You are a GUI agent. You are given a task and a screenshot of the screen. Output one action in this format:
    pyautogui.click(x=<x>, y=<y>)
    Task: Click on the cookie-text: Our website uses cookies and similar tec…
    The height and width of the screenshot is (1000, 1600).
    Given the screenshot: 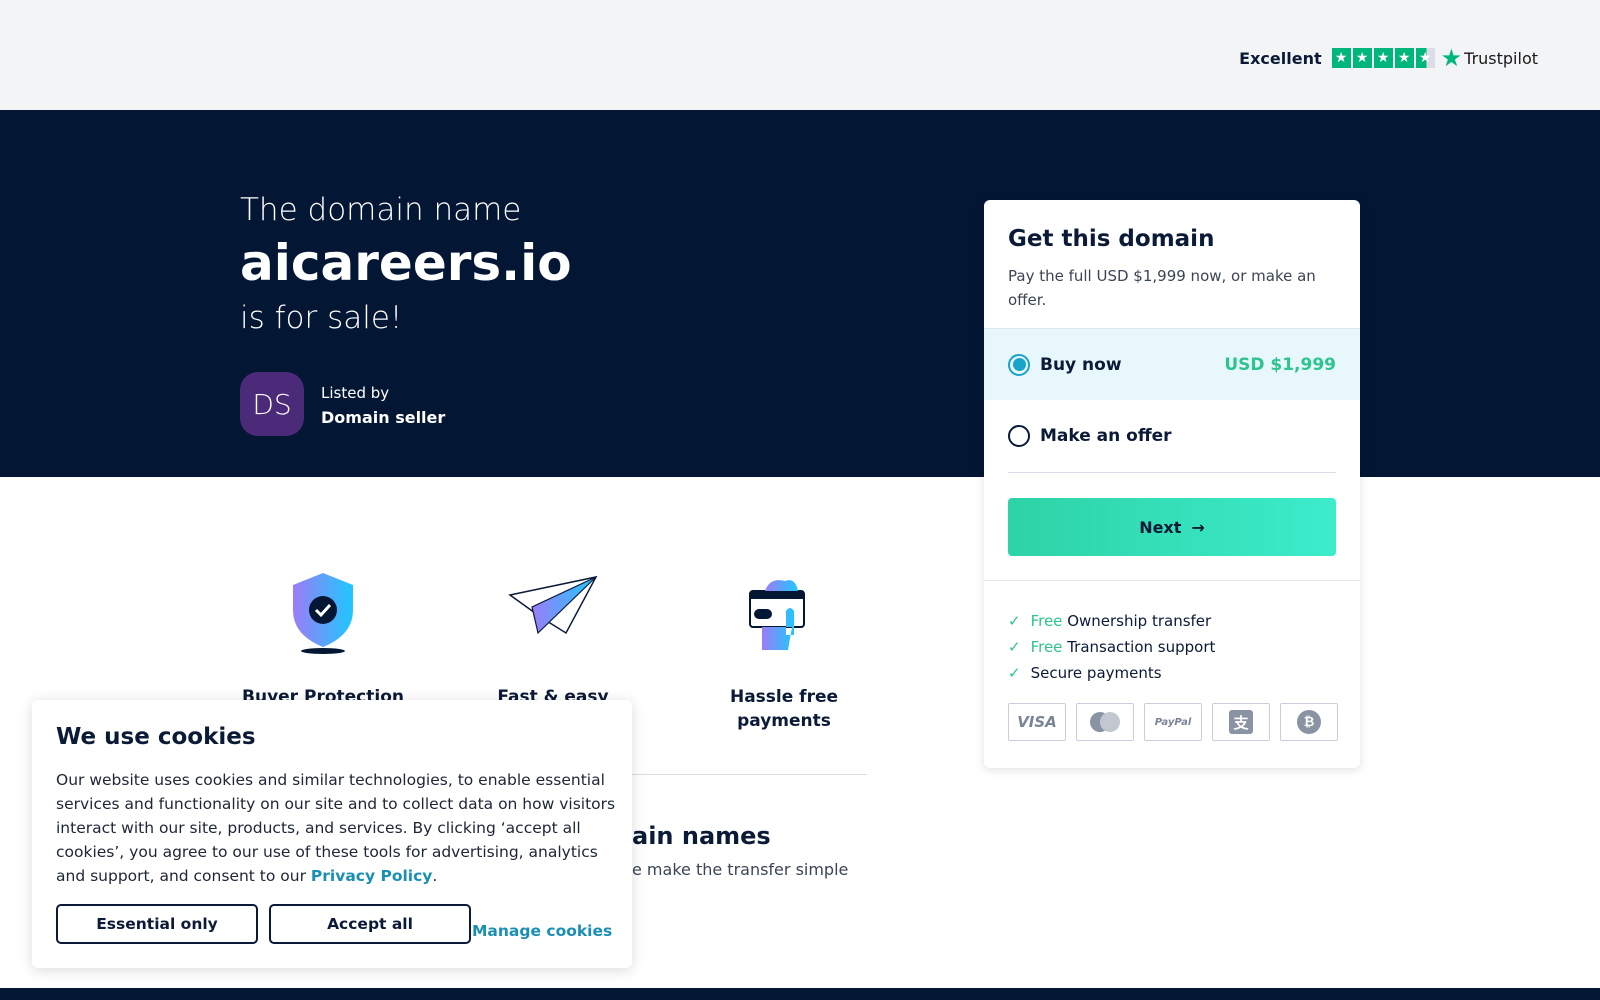 What is the action you would take?
    pyautogui.click(x=336, y=828)
    